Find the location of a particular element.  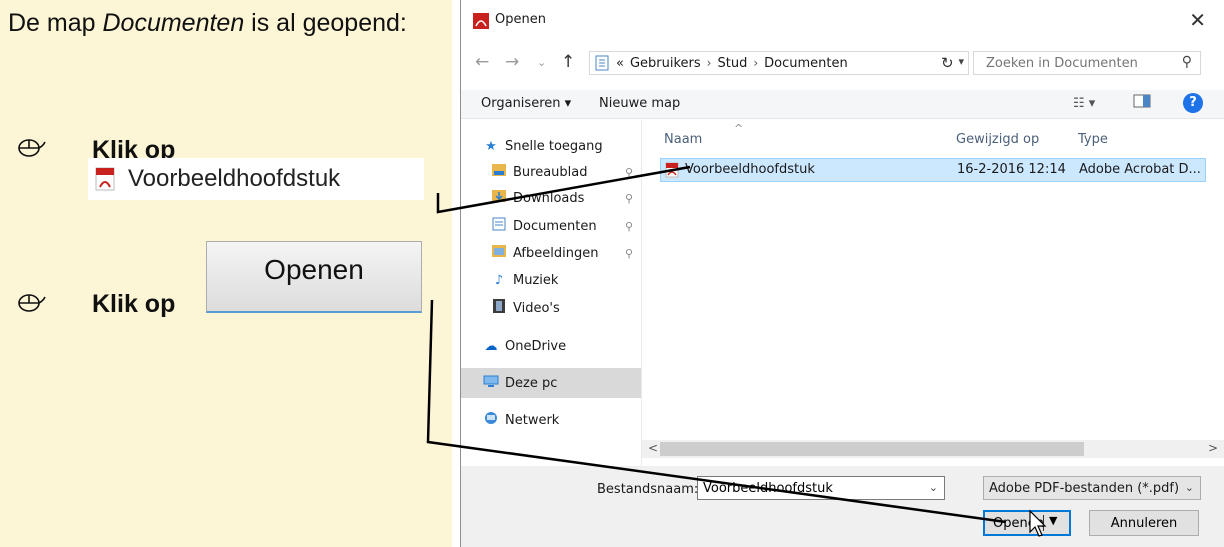

nav-quick-access: ★ Snelle toegang is located at coordinates (542, 146).